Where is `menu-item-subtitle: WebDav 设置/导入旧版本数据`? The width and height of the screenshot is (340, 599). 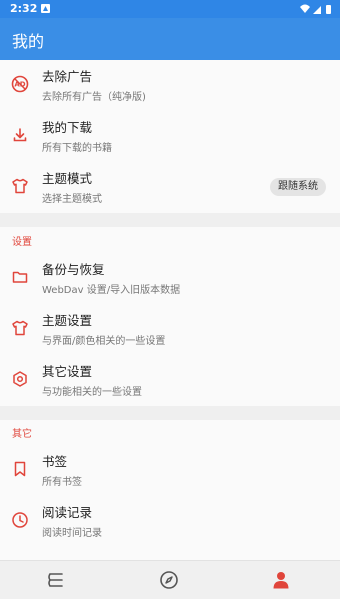
menu-item-subtitle: WebDav 设置/导入旧版本数据 is located at coordinates (111, 290).